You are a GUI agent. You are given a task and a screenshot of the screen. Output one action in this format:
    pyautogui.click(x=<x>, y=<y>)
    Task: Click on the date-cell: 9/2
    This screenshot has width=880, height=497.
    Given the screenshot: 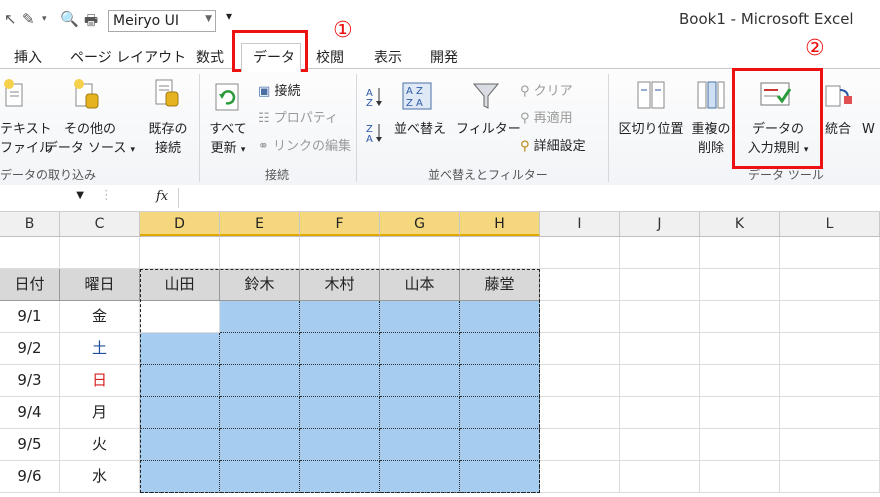 What is the action you would take?
    pyautogui.click(x=30, y=349)
    